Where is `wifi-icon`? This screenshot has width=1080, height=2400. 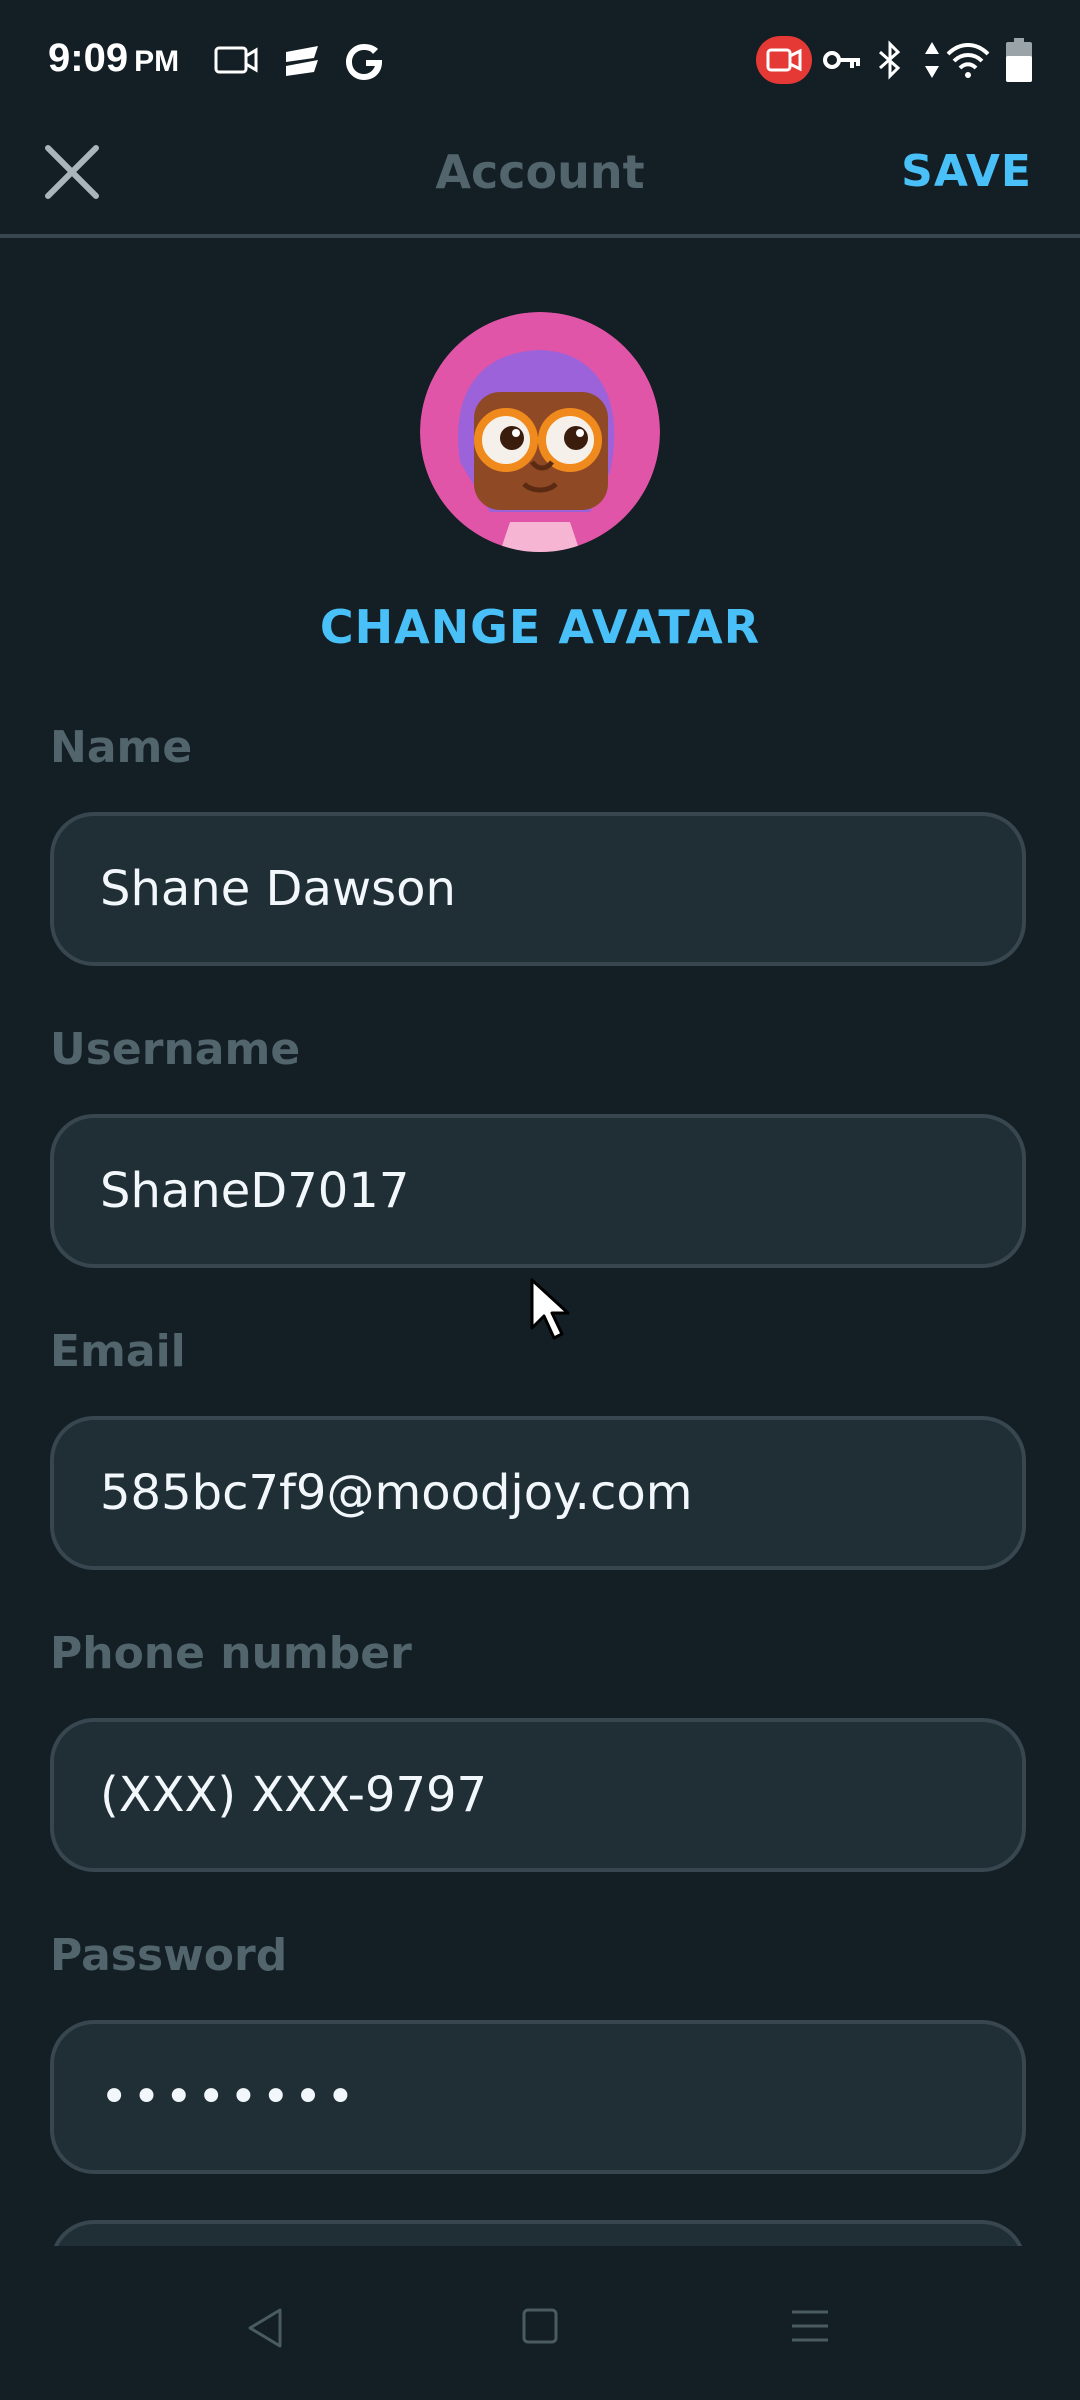
wifi-icon is located at coordinates (968, 60).